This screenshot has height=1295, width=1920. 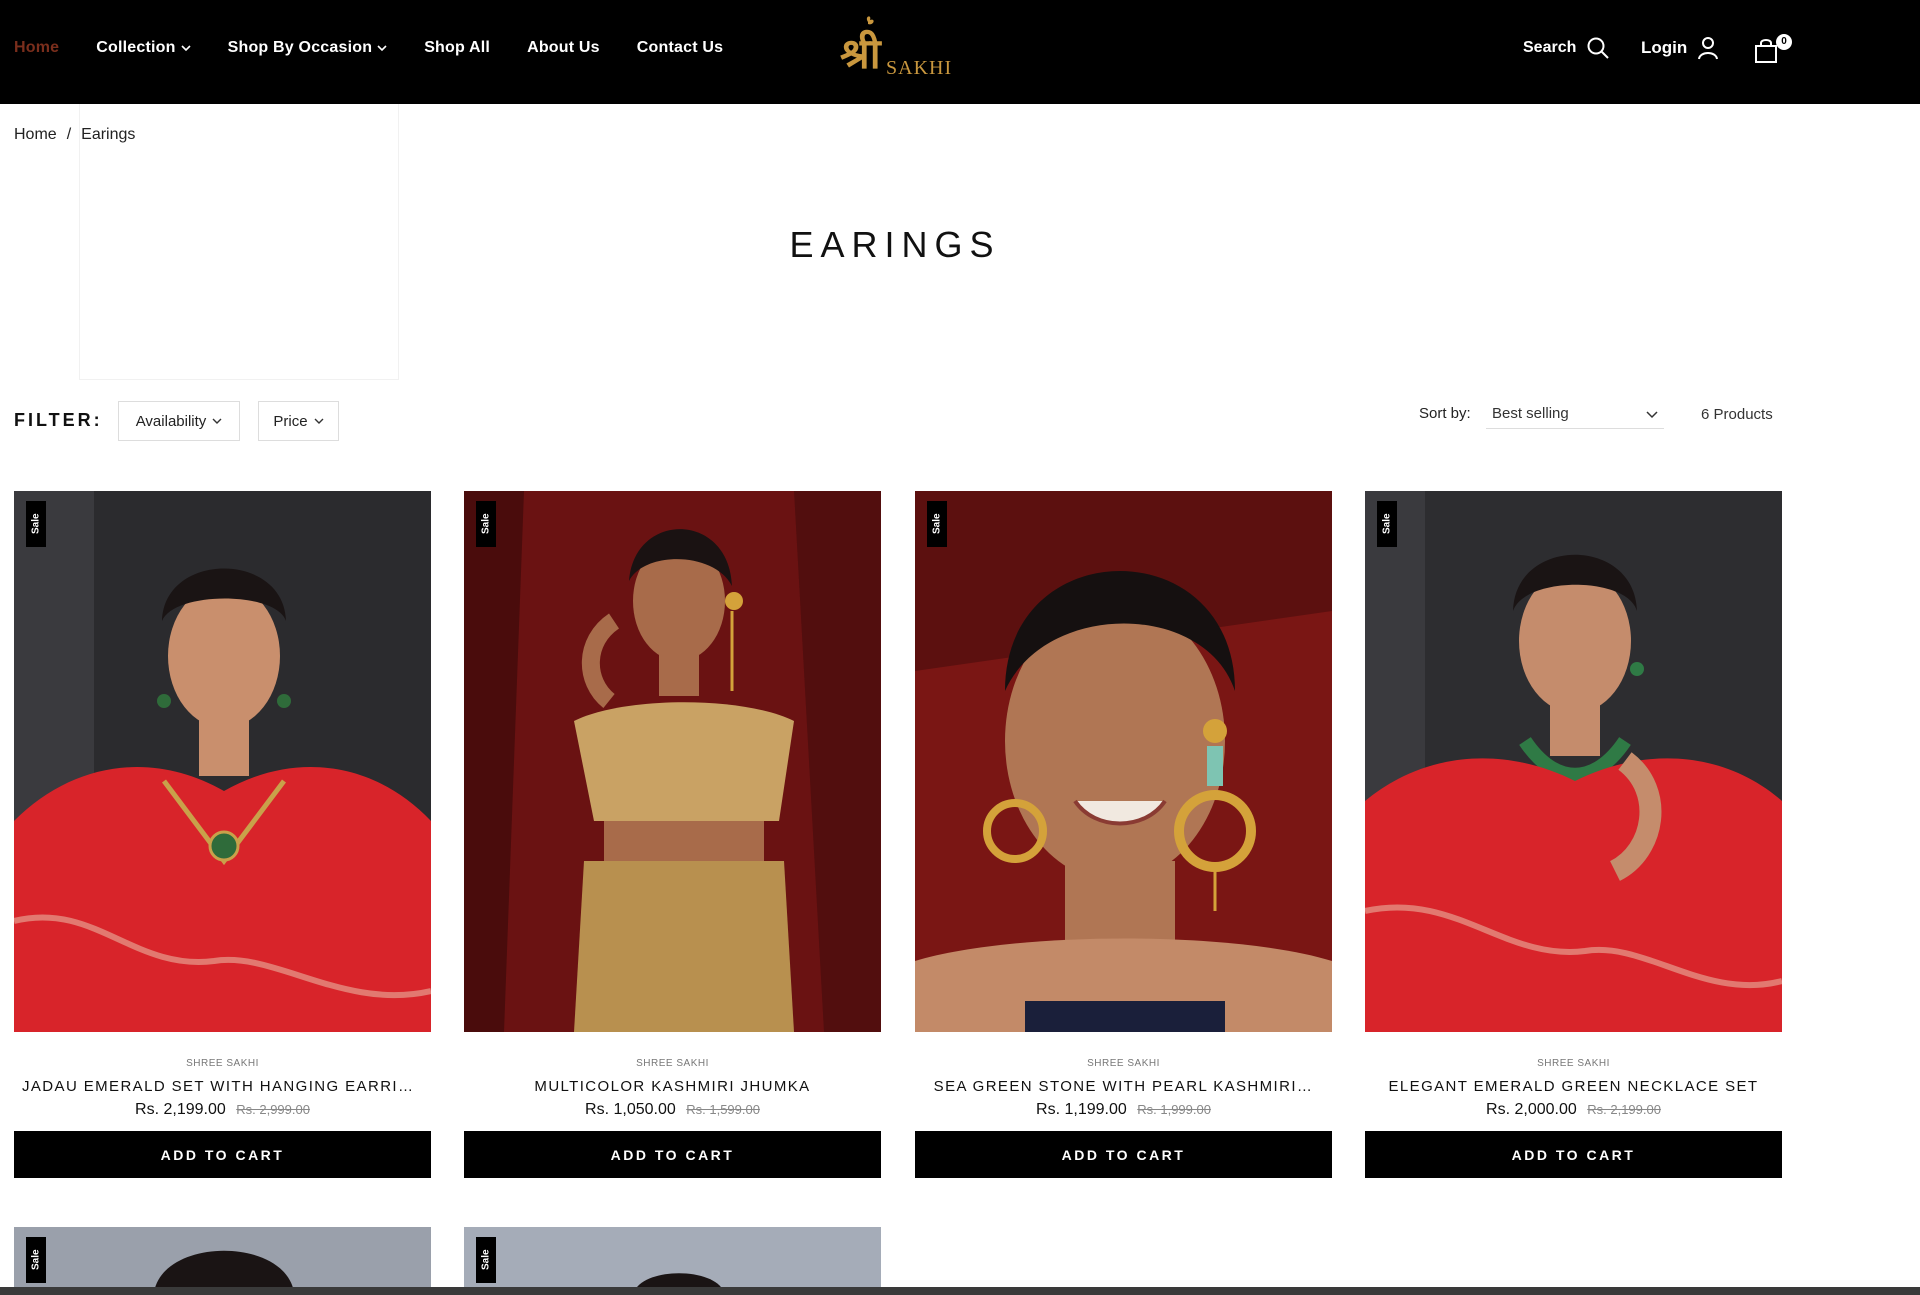 I want to click on brand-logo: श्री SAKHI, so click(x=901, y=48).